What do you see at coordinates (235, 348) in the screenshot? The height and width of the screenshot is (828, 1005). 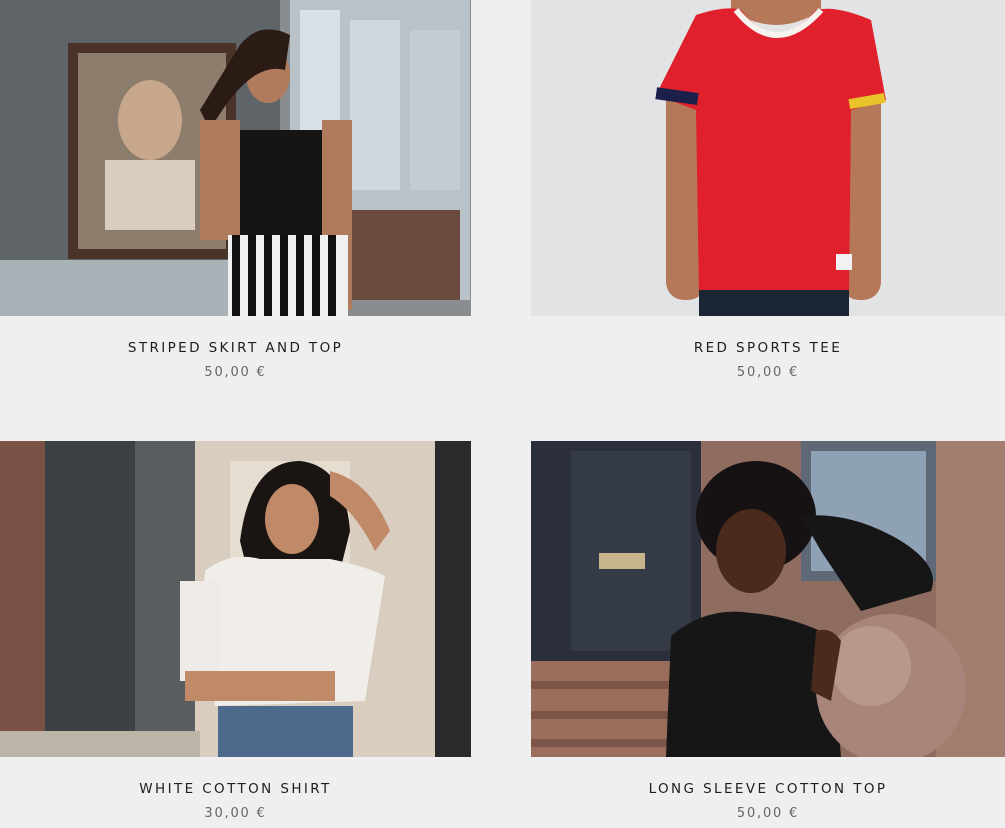 I see `product-title: STRIPED SKIRT AND TOP` at bounding box center [235, 348].